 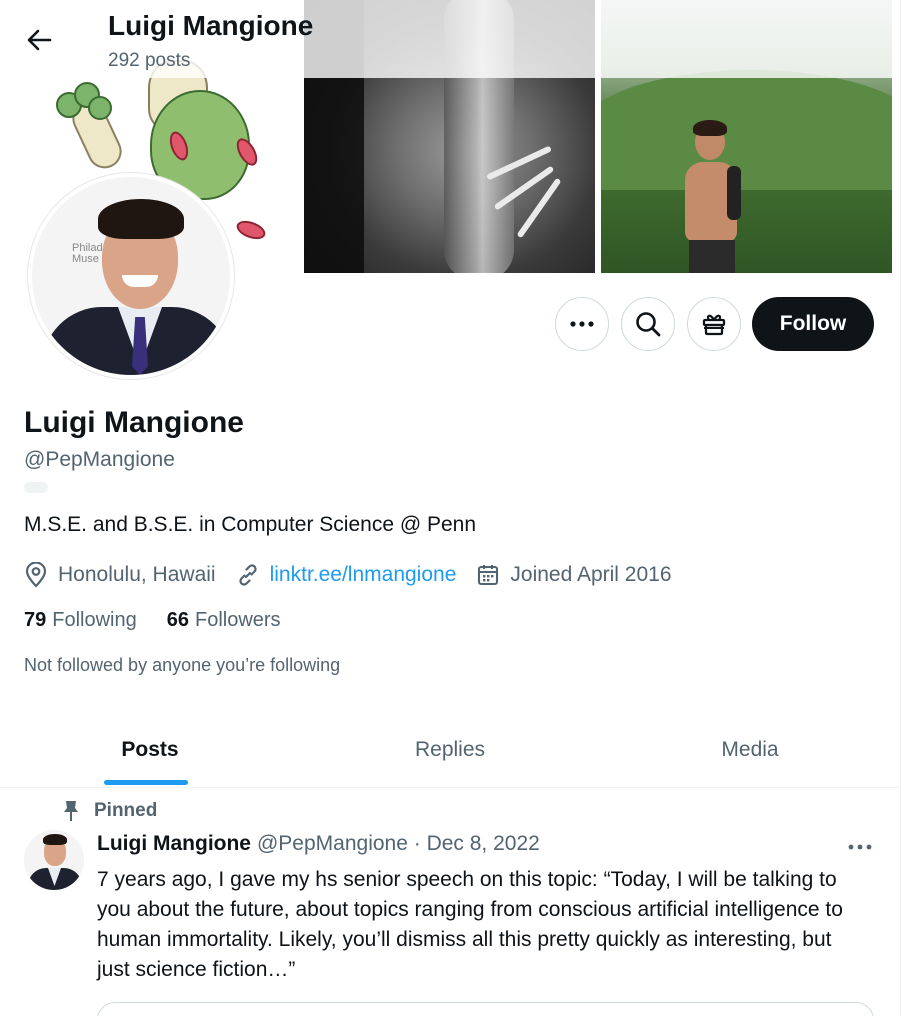 What do you see at coordinates (71, 811) in the screenshot?
I see `pin-icon` at bounding box center [71, 811].